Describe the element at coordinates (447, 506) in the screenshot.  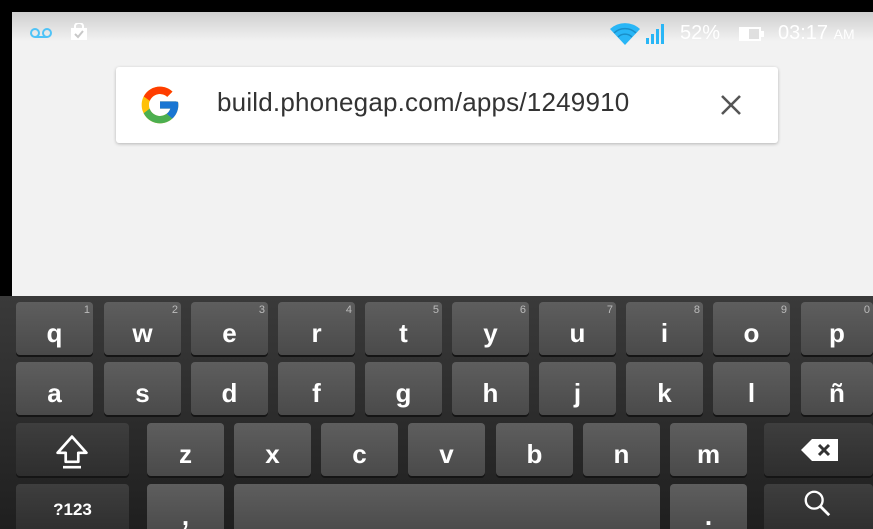
I see `space-key` at that location.